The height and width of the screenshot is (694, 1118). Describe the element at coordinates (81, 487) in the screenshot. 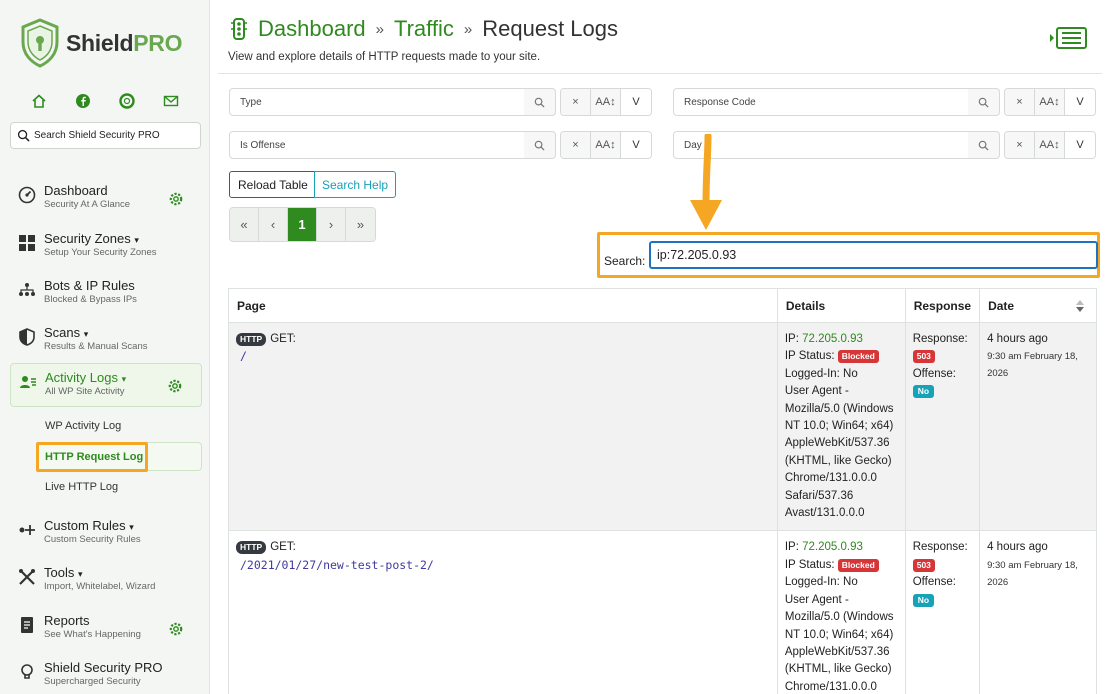

I see `sidebar-subitem-live-http-log: Live HTTP Log` at that location.